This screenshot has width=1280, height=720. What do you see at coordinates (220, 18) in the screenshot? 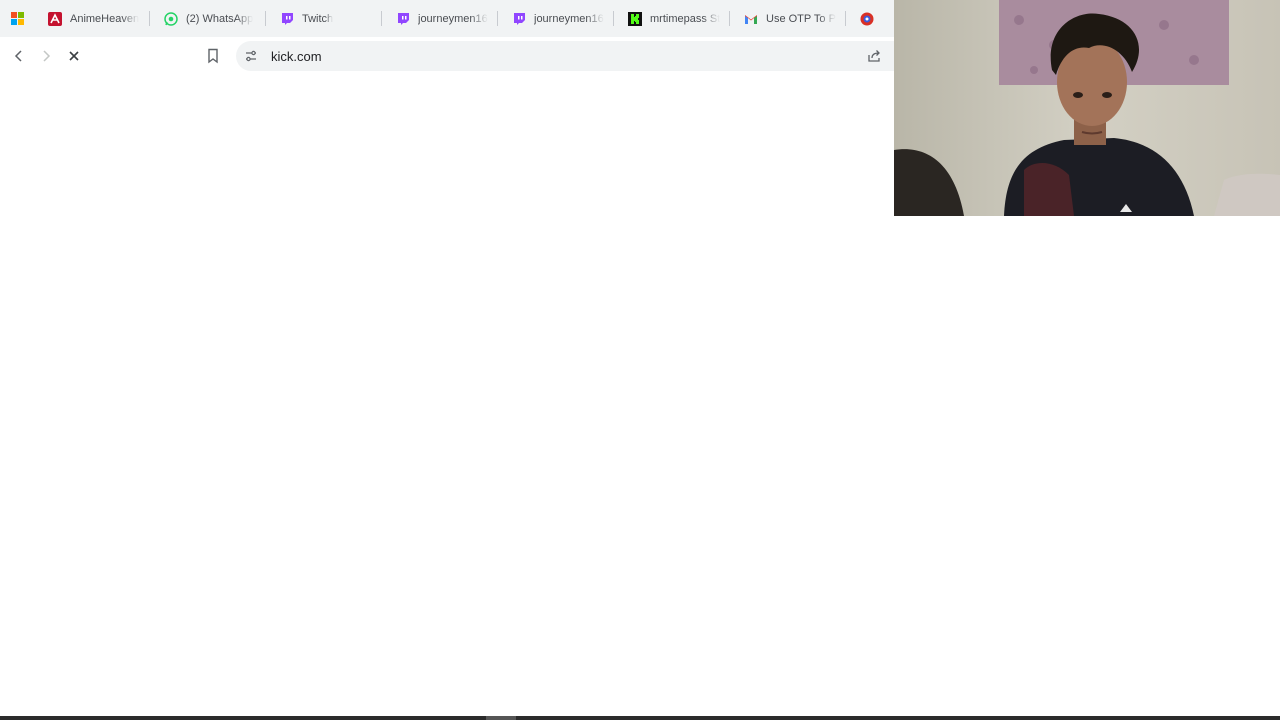
I see `tab-label: (2) WhatsApp` at bounding box center [220, 18].